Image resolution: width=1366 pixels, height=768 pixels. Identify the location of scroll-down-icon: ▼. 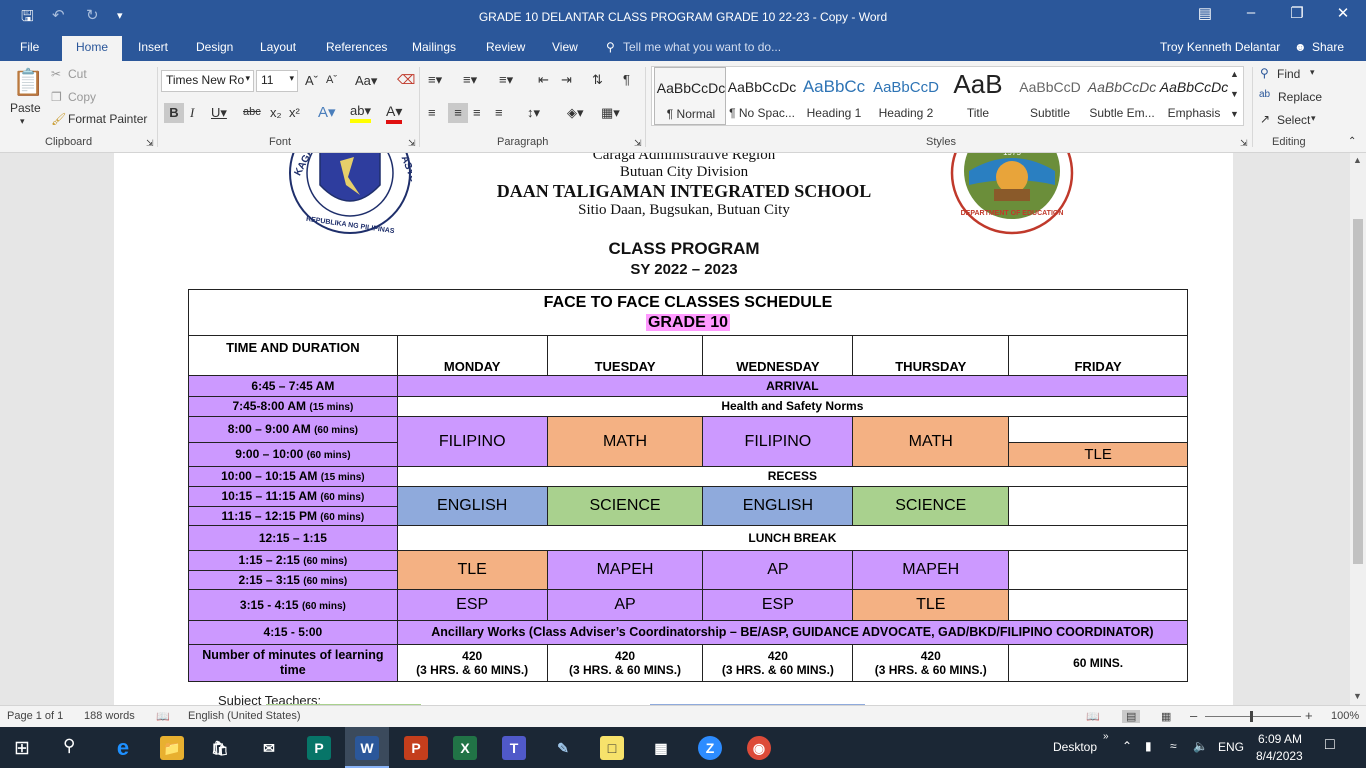
(1357, 696).